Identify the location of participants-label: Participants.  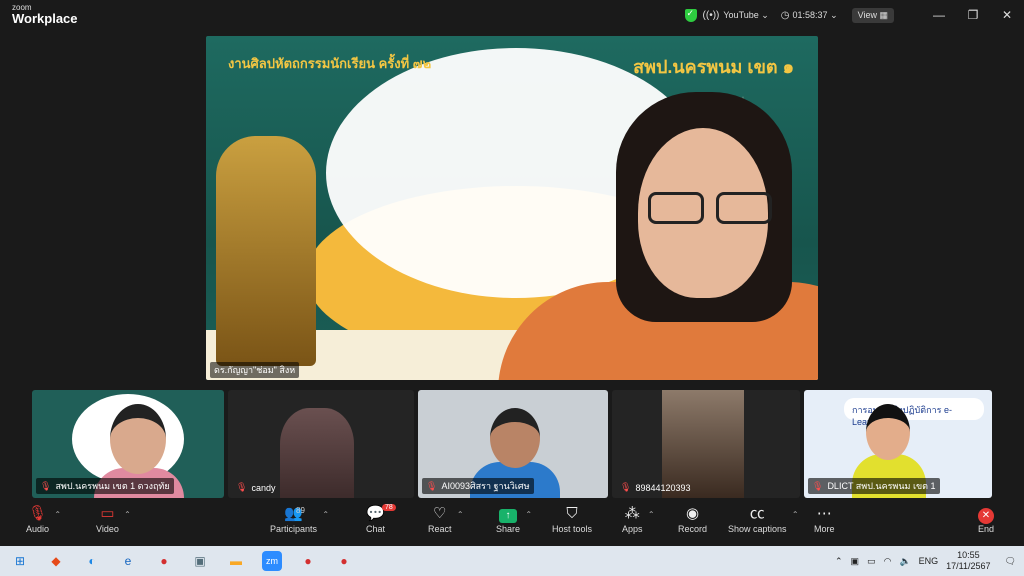
(294, 529).